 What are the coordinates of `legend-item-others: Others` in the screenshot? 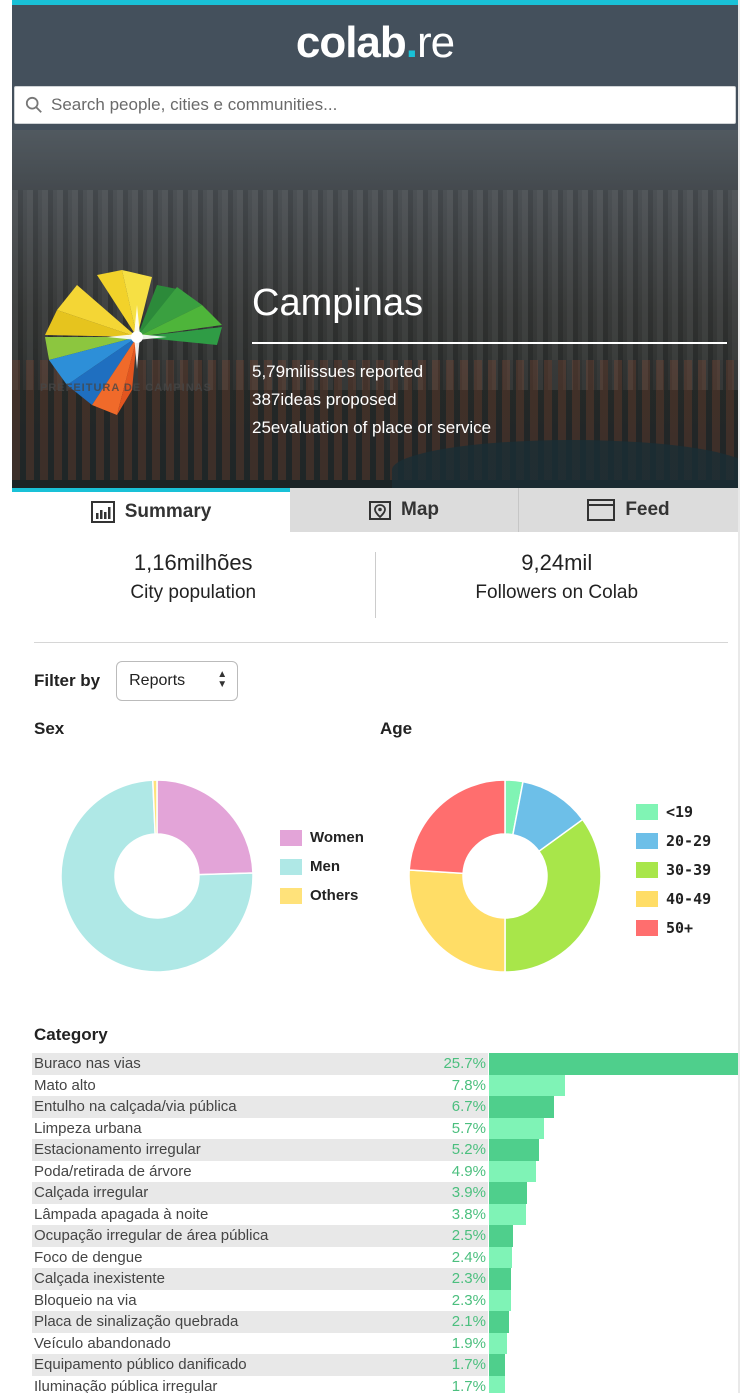 It's located at (322, 895).